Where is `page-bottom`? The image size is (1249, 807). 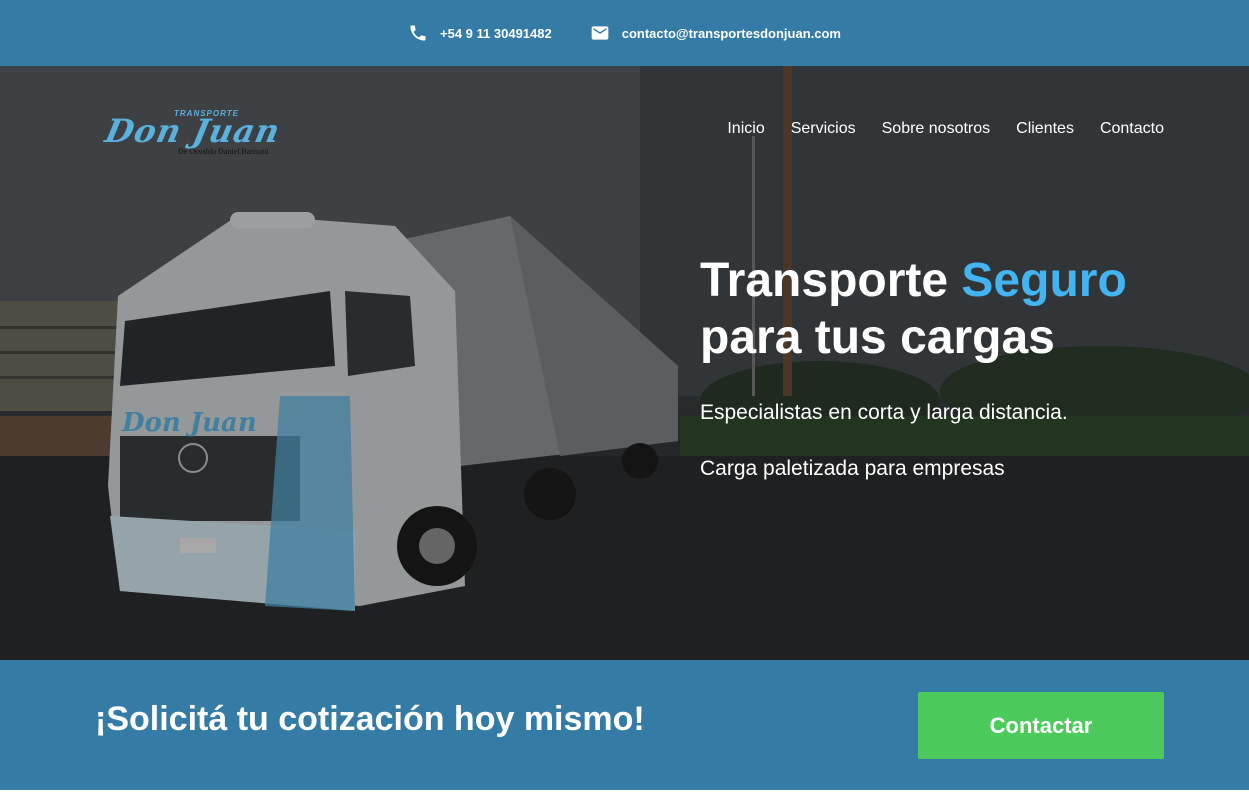 page-bottom is located at coordinates (624, 798).